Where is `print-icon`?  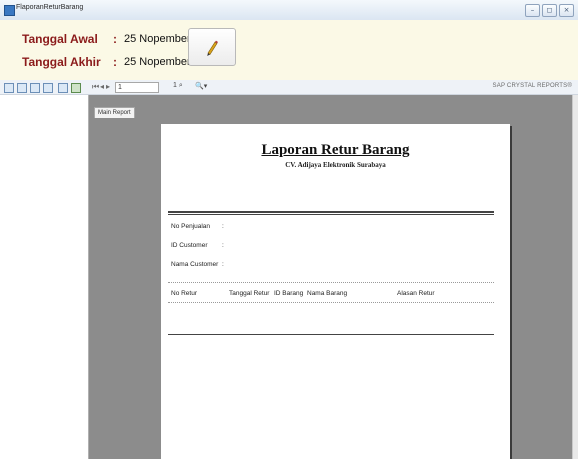 print-icon is located at coordinates (22, 88).